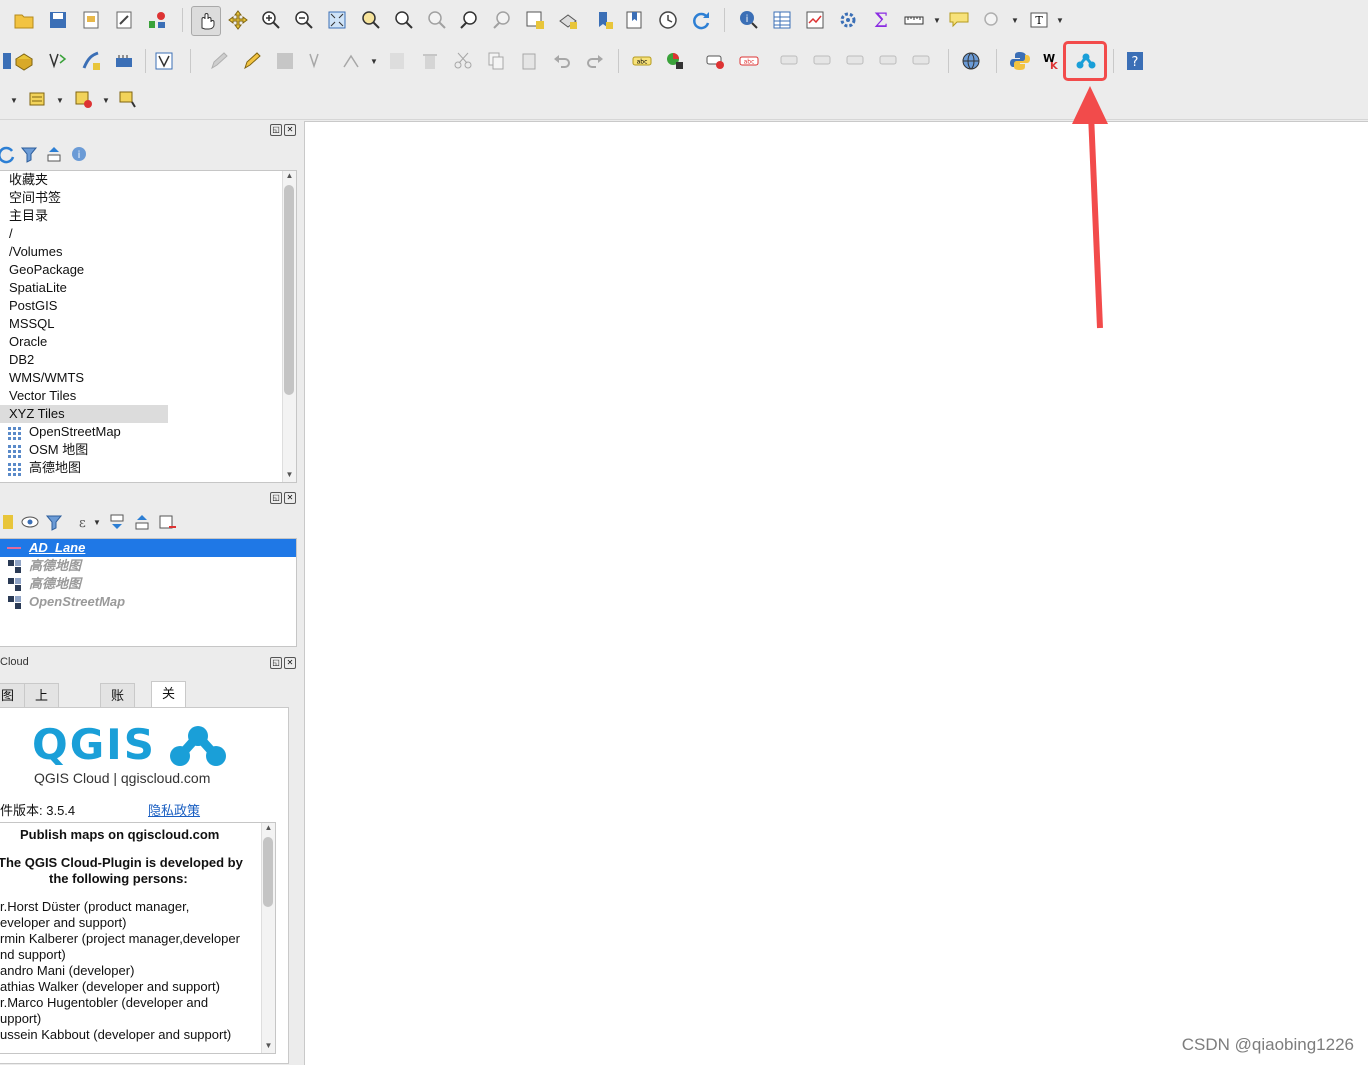 This screenshot has height=1065, width=1368. I want to click on browser-item: MSSQL, so click(32, 324).